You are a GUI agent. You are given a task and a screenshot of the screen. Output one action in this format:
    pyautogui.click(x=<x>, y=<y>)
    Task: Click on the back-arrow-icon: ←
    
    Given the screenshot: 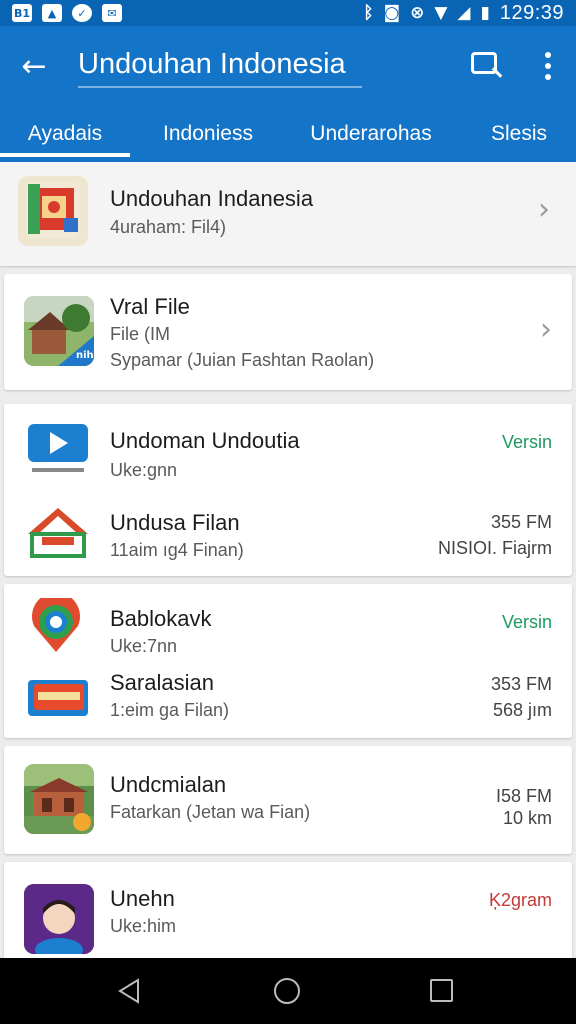 What is the action you would take?
    pyautogui.click(x=34, y=66)
    